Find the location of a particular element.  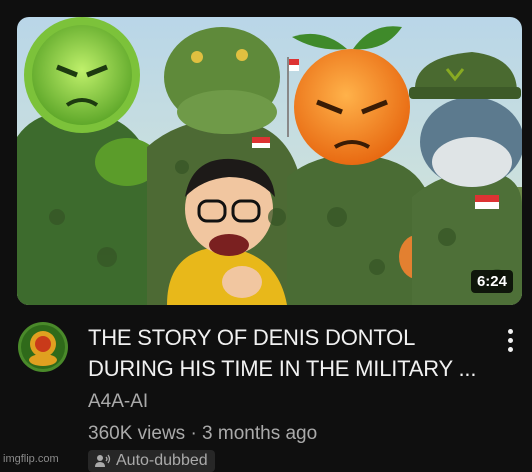

more-vert-icon is located at coordinates (510, 331).